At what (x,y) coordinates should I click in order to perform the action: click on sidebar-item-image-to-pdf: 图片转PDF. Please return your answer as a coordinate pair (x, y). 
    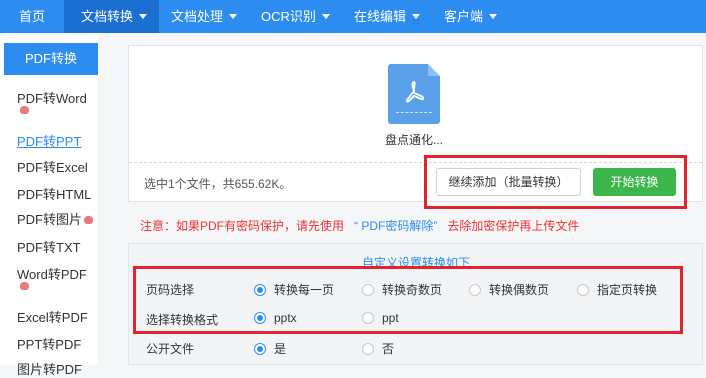
    Looking at the image, I should click on (49, 368).